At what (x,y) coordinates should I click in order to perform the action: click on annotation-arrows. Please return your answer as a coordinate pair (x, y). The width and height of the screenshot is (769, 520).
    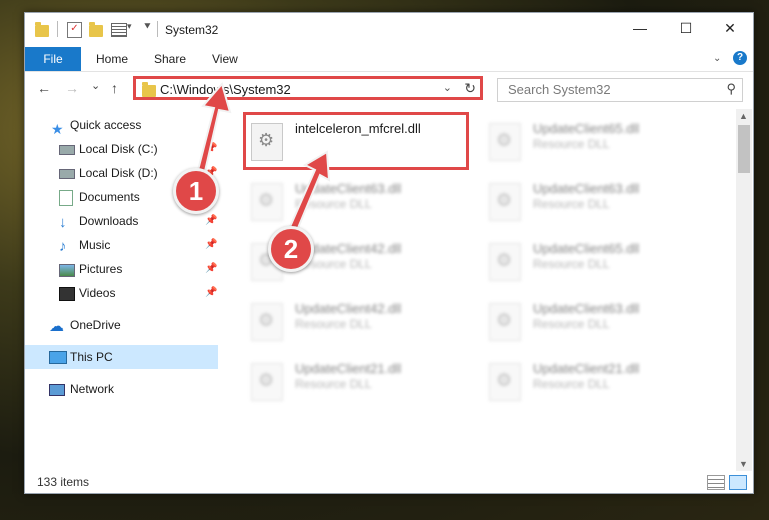
    Looking at the image, I should click on (262, 161).